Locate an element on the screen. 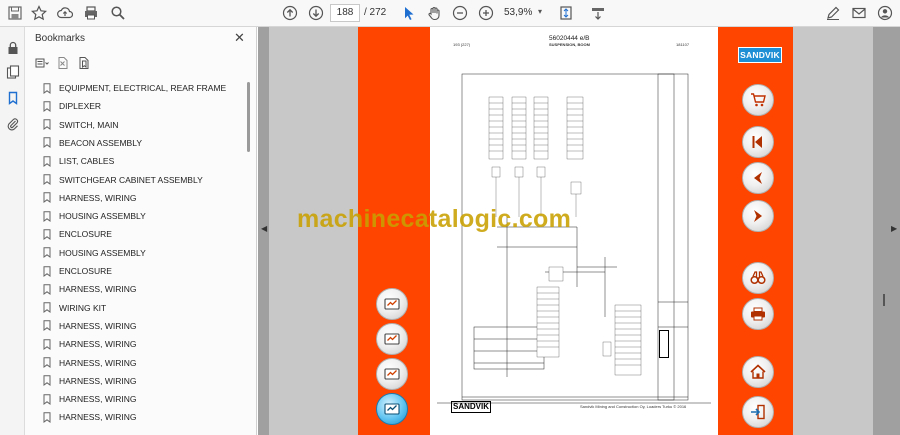 The image size is (900, 435). hand-icon is located at coordinates (434, 13).